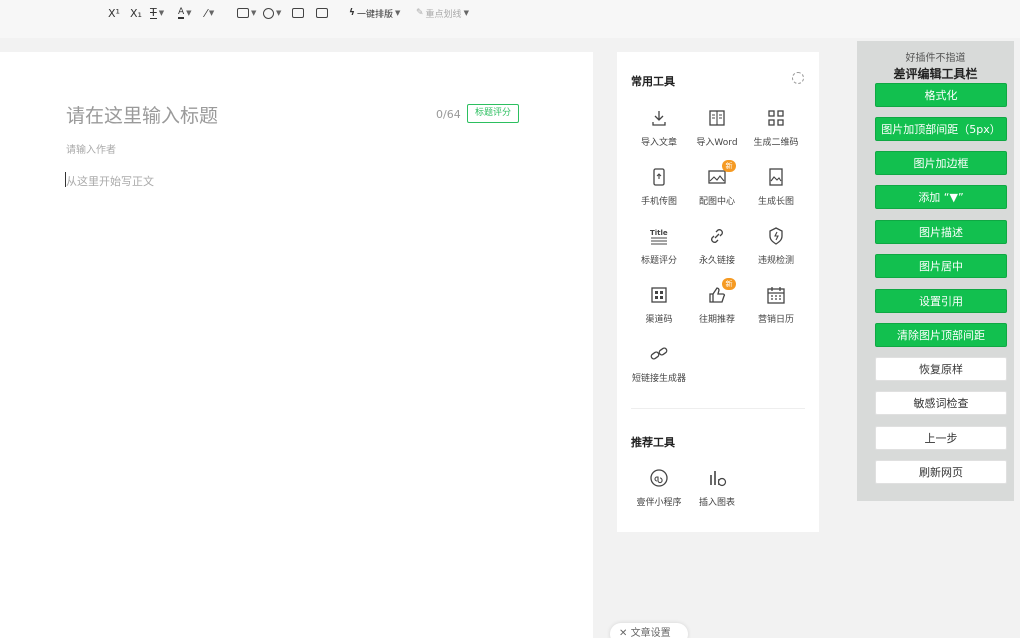 The width and height of the screenshot is (1020, 638). I want to click on title-score-button: 标题评分, so click(493, 113).